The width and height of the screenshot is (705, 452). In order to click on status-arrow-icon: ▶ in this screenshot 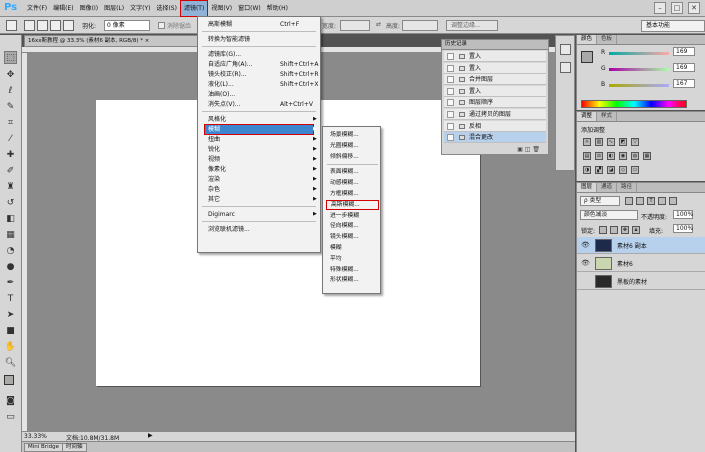, I will do `click(150, 435)`.